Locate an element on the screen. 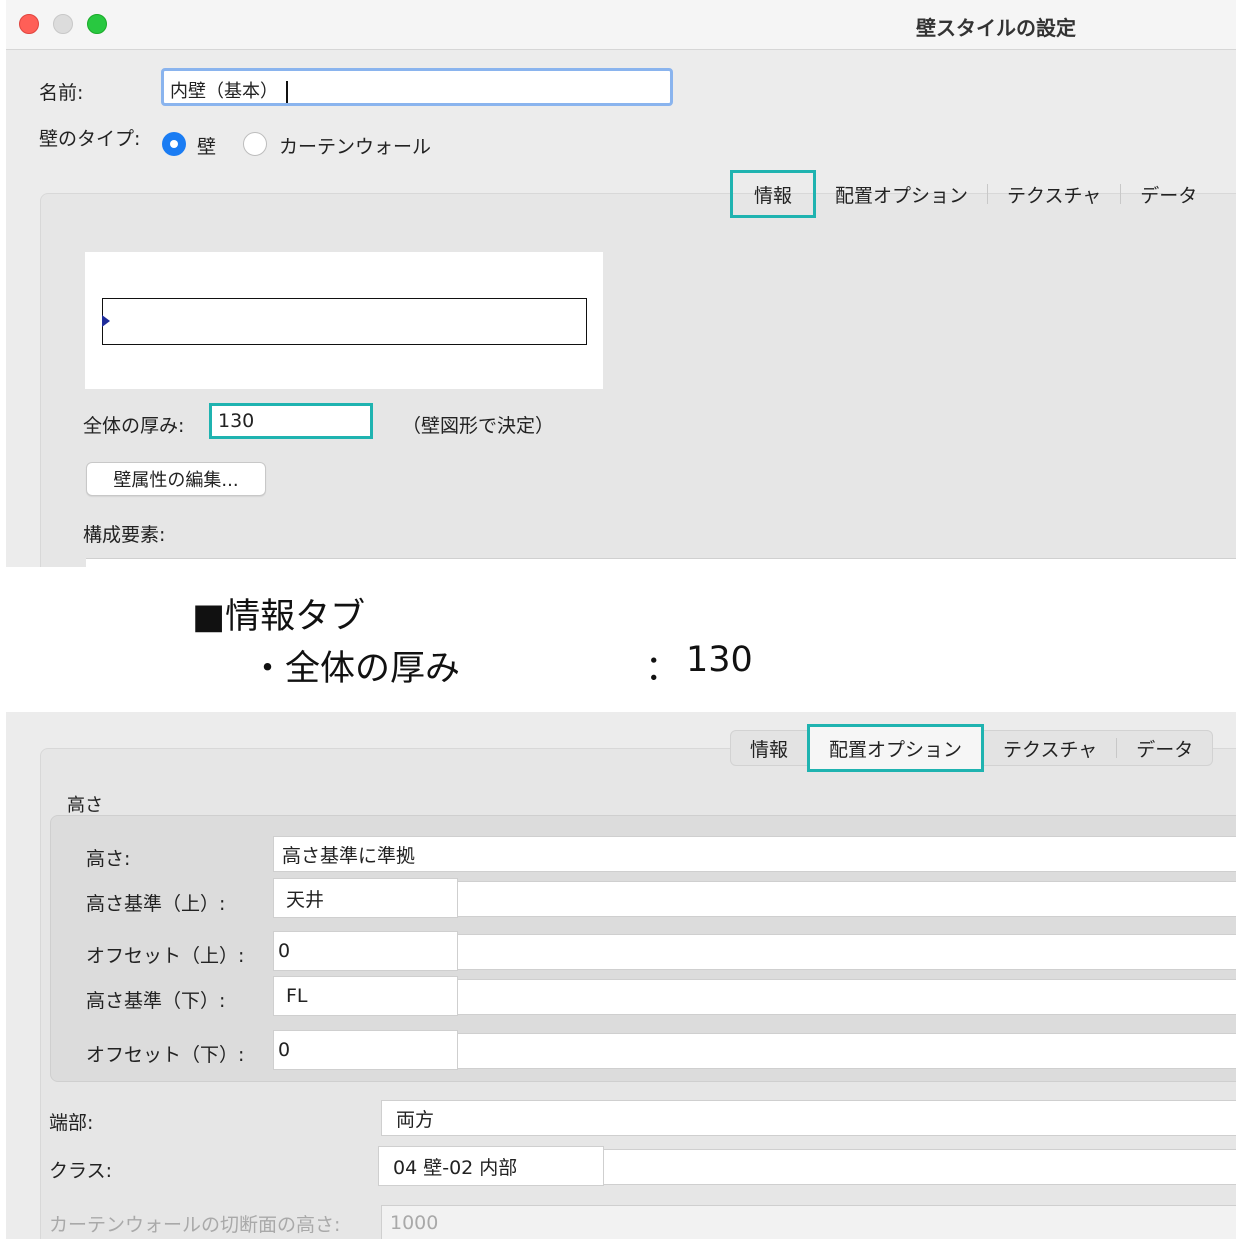 This screenshot has width=1253, height=1245. thickness-note: （壁図形で決定） is located at coordinates (478, 426).